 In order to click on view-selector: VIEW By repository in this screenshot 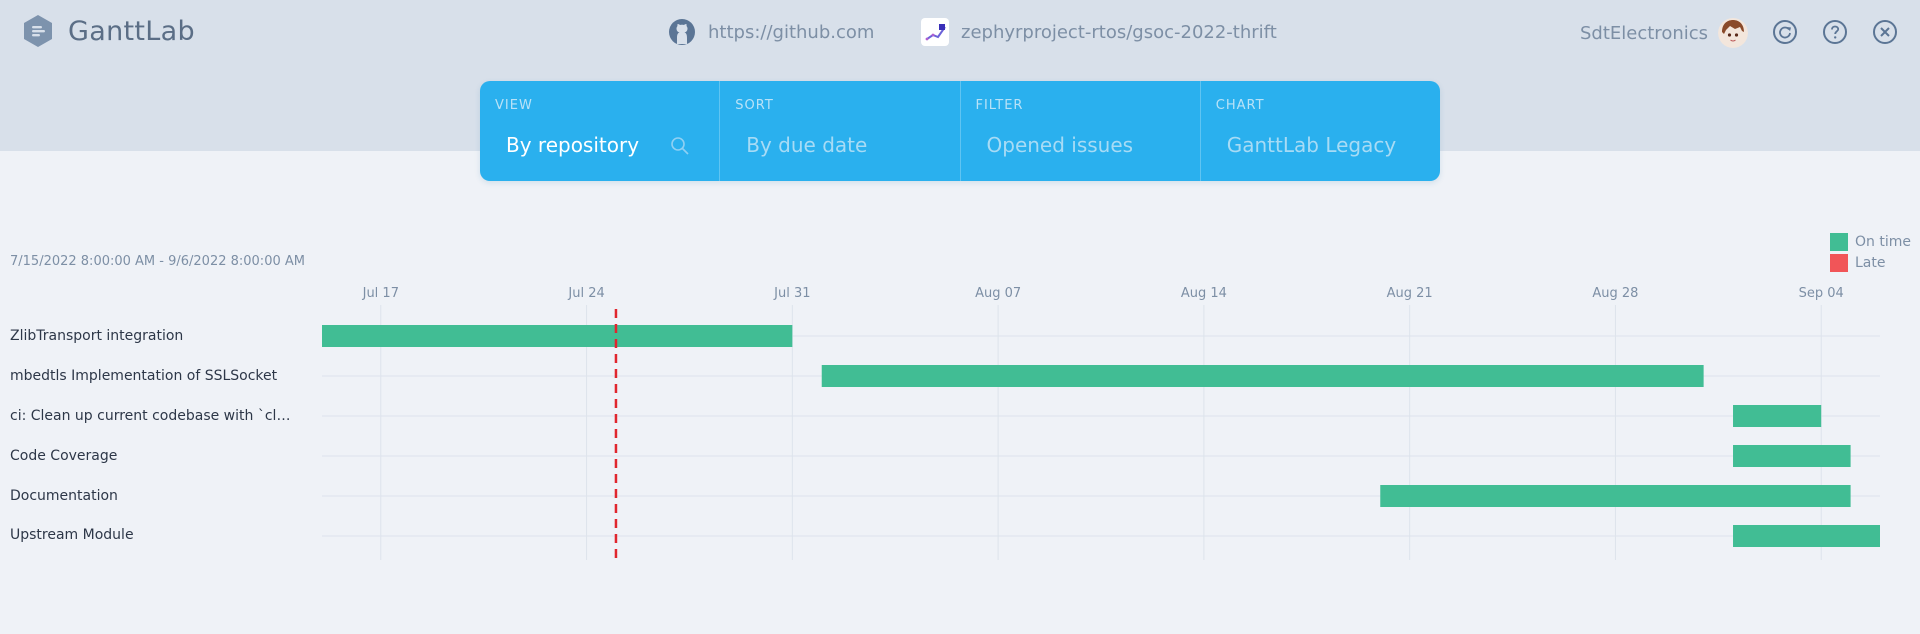, I will do `click(600, 131)`.